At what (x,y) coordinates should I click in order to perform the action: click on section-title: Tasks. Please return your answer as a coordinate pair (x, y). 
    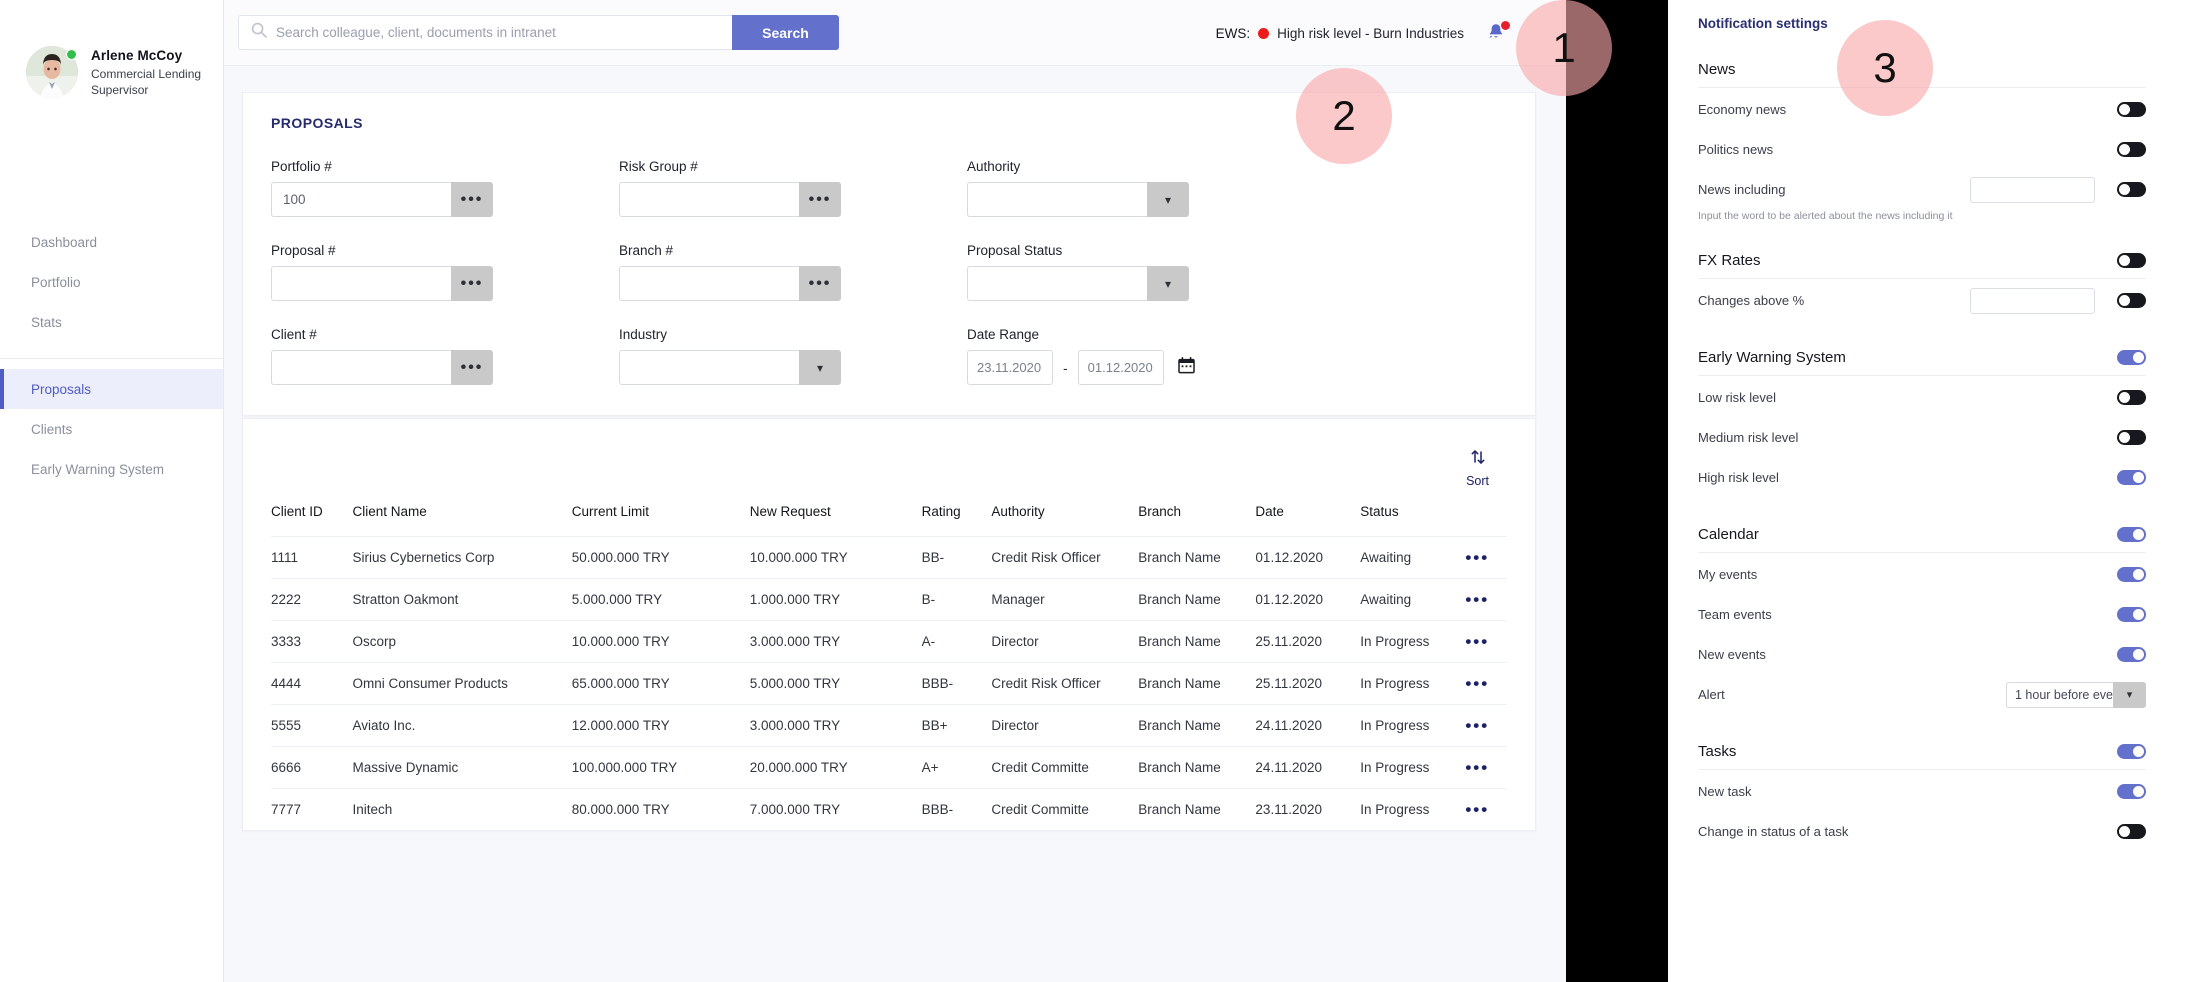
    Looking at the image, I should click on (1717, 751).